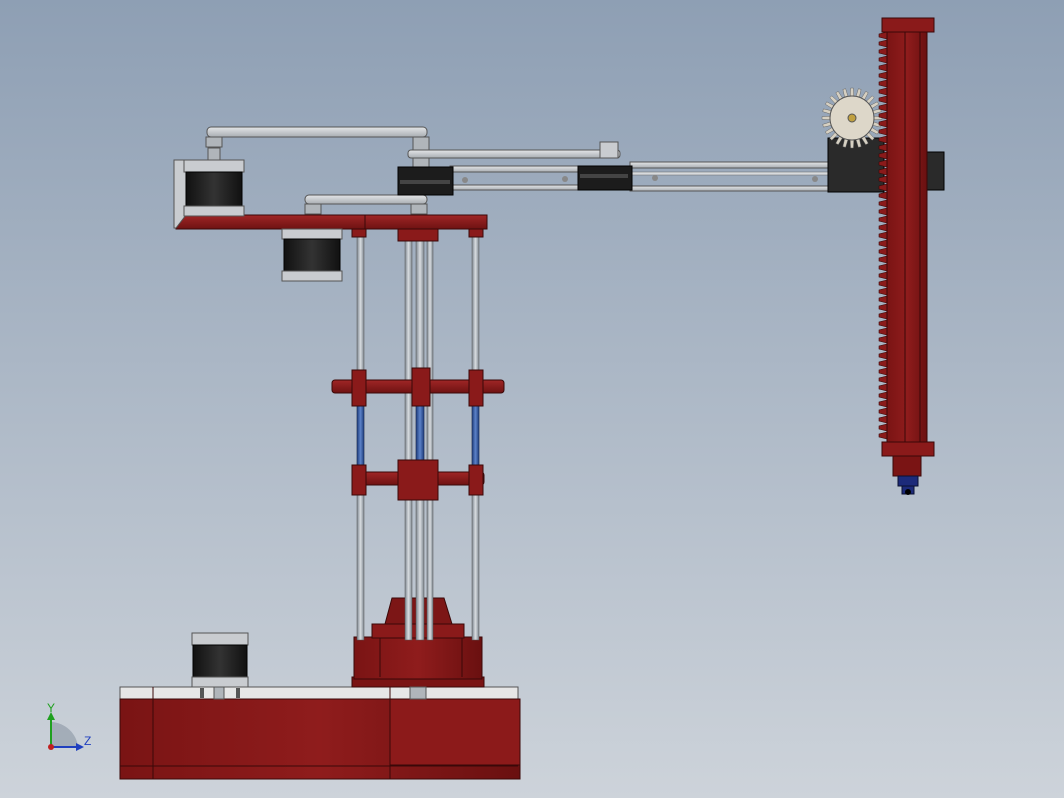 The height and width of the screenshot is (798, 1064). What do you see at coordinates (312, 255) in the screenshot?
I see `elbow-stepper-motor` at bounding box center [312, 255].